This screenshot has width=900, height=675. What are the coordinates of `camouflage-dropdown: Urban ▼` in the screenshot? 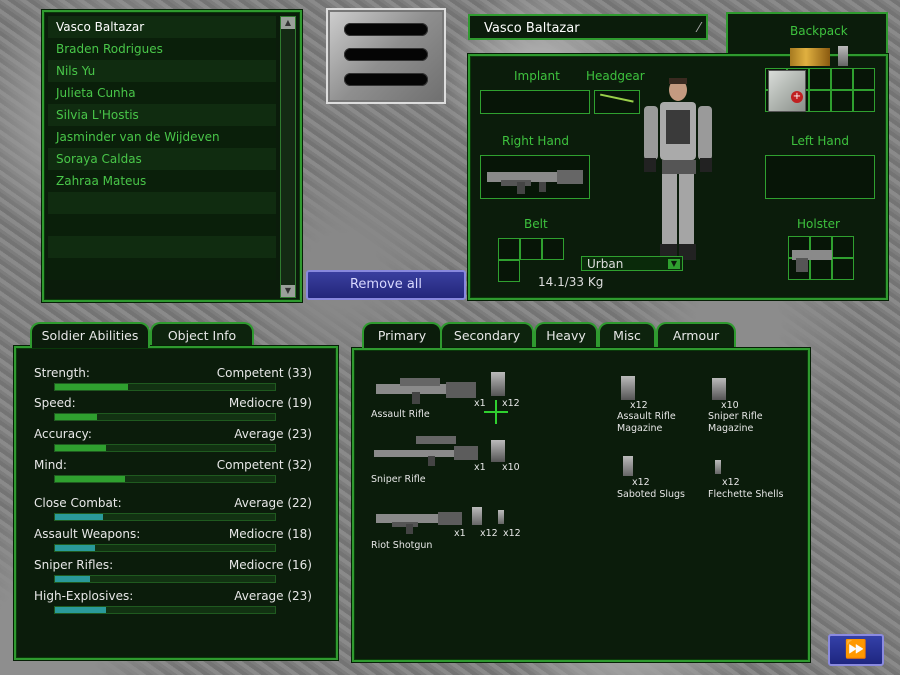 It's located at (632, 263).